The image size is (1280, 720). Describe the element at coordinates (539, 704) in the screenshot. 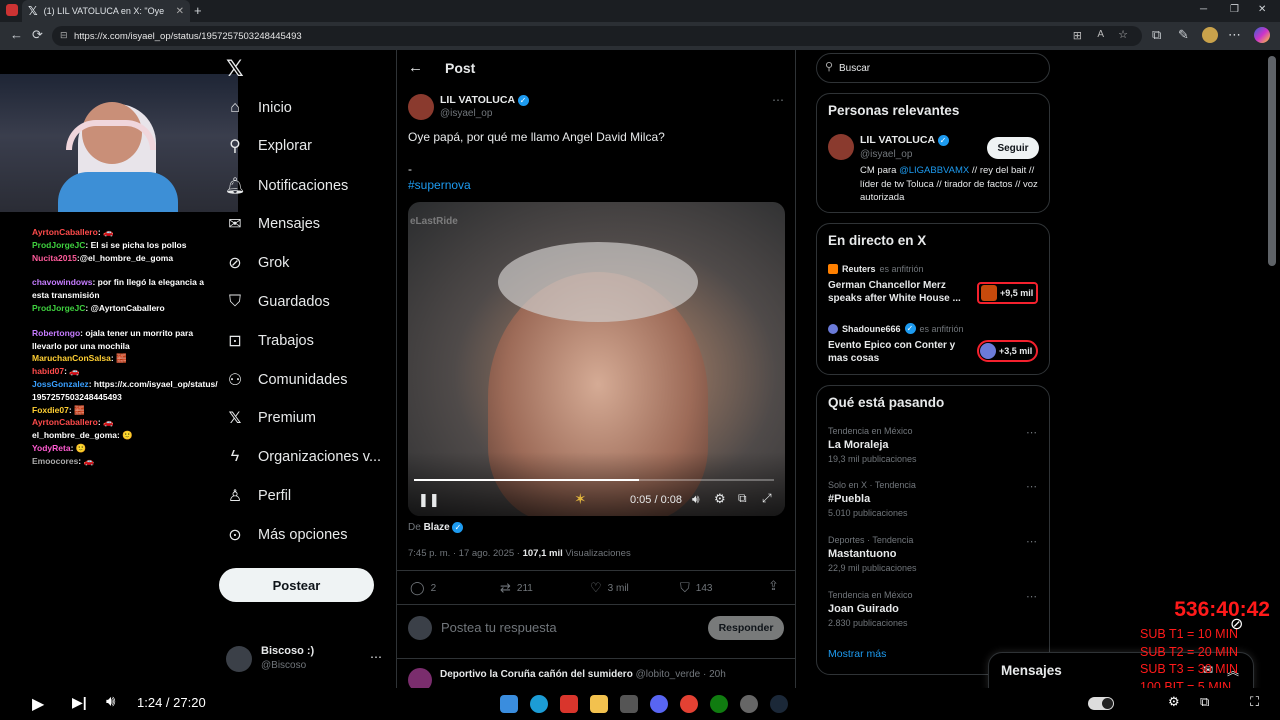

I see `edge-icon` at that location.